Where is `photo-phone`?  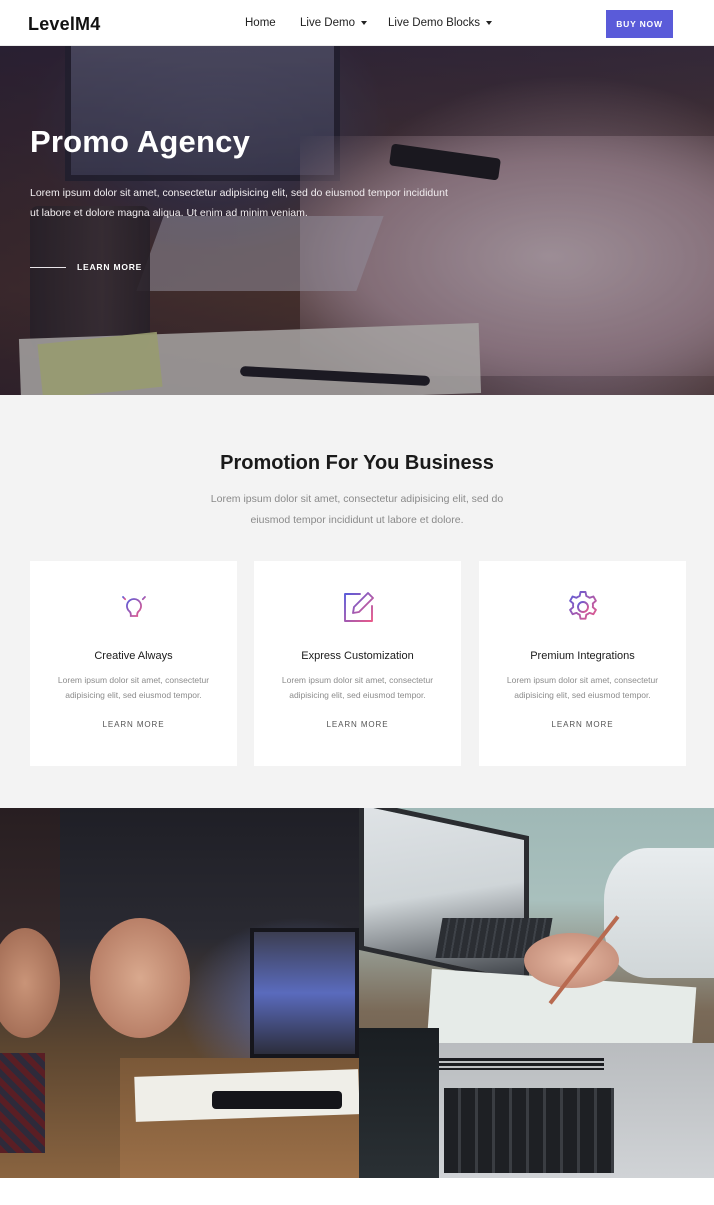 photo-phone is located at coordinates (277, 1100).